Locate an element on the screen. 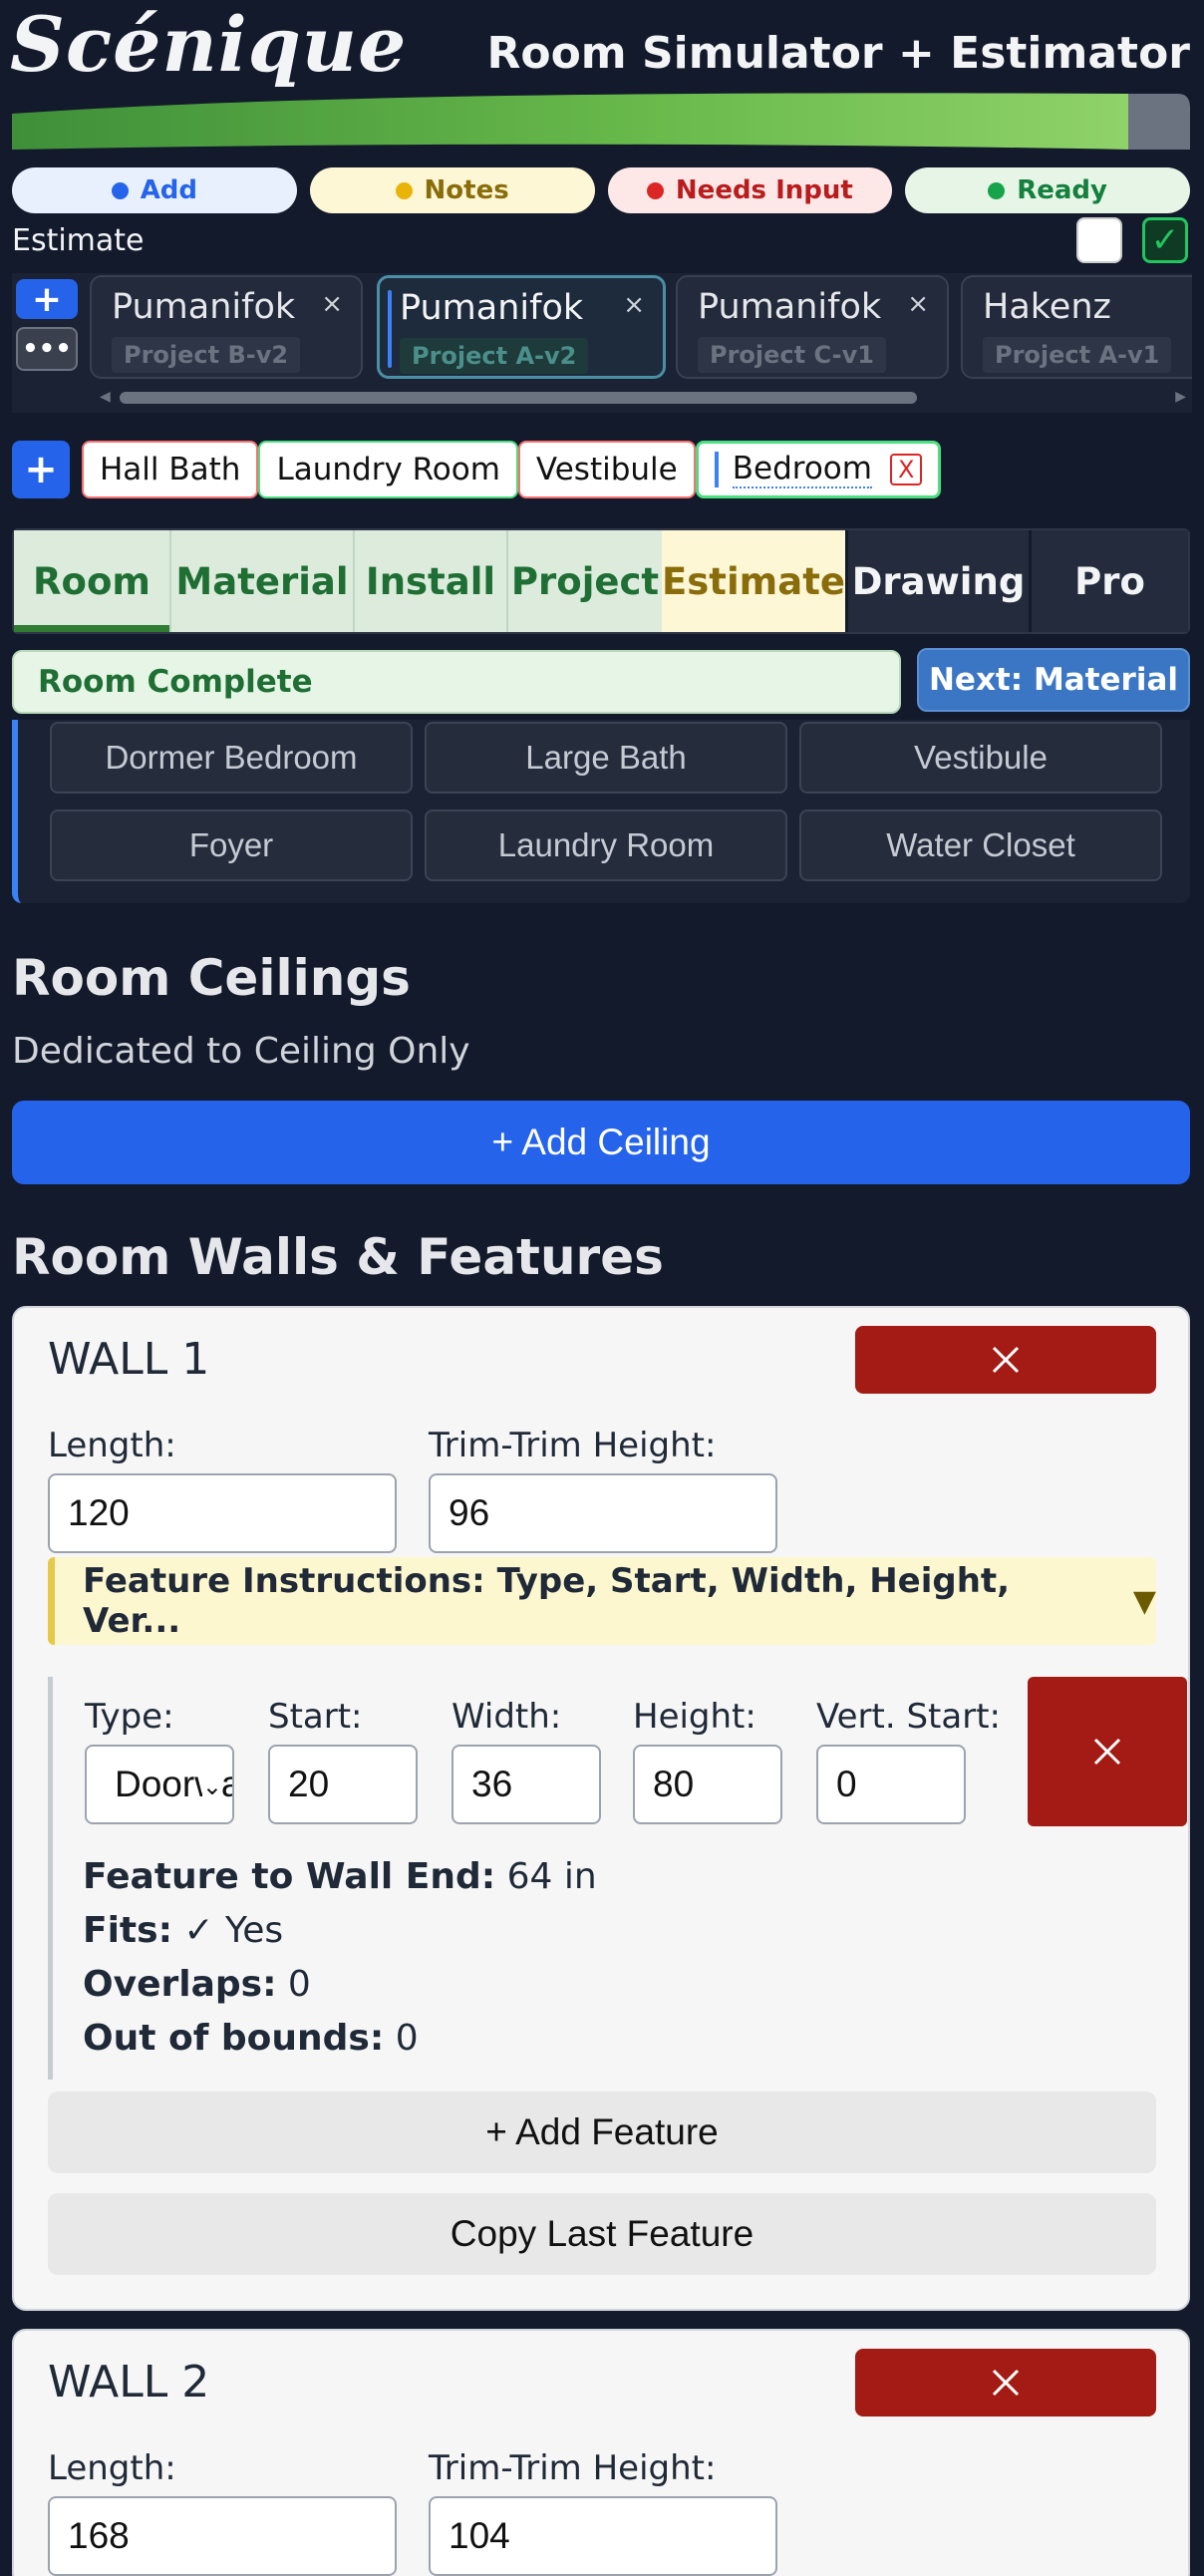 This screenshot has height=2576, width=1204. feature-to-wall-end: Feature to Wall End: 64 in is located at coordinates (340, 1876).